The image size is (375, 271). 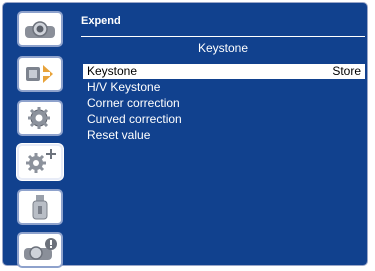 I want to click on menu-item-label: H/V Keystone, so click(x=124, y=87).